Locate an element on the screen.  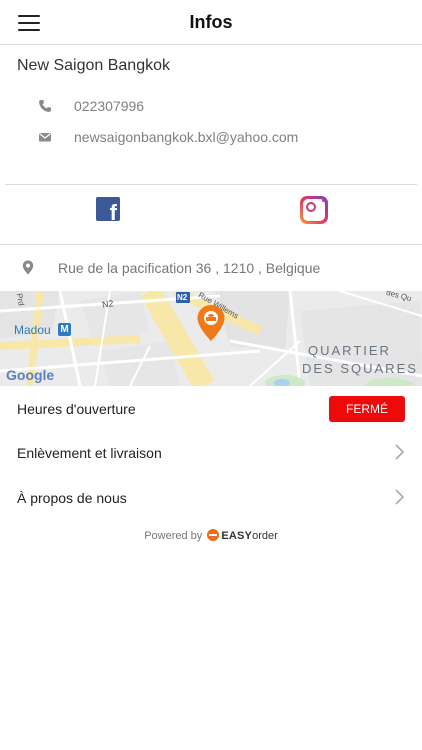
about-us-label: À propos de nous is located at coordinates (72, 498).